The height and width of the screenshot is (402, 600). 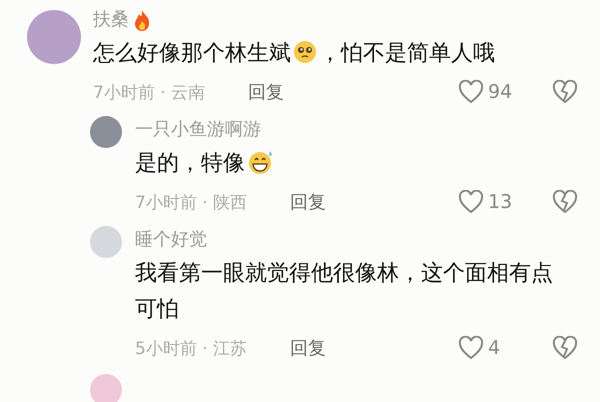 What do you see at coordinates (191, 349) in the screenshot?
I see `timestamp: 5小时前 · 江苏` at bounding box center [191, 349].